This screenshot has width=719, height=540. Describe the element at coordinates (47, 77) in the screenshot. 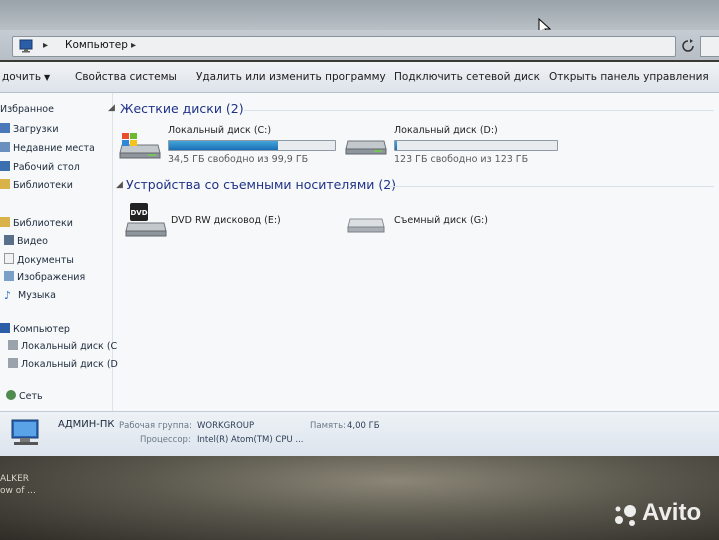

I see `chevron-down-icon: ▼` at that location.